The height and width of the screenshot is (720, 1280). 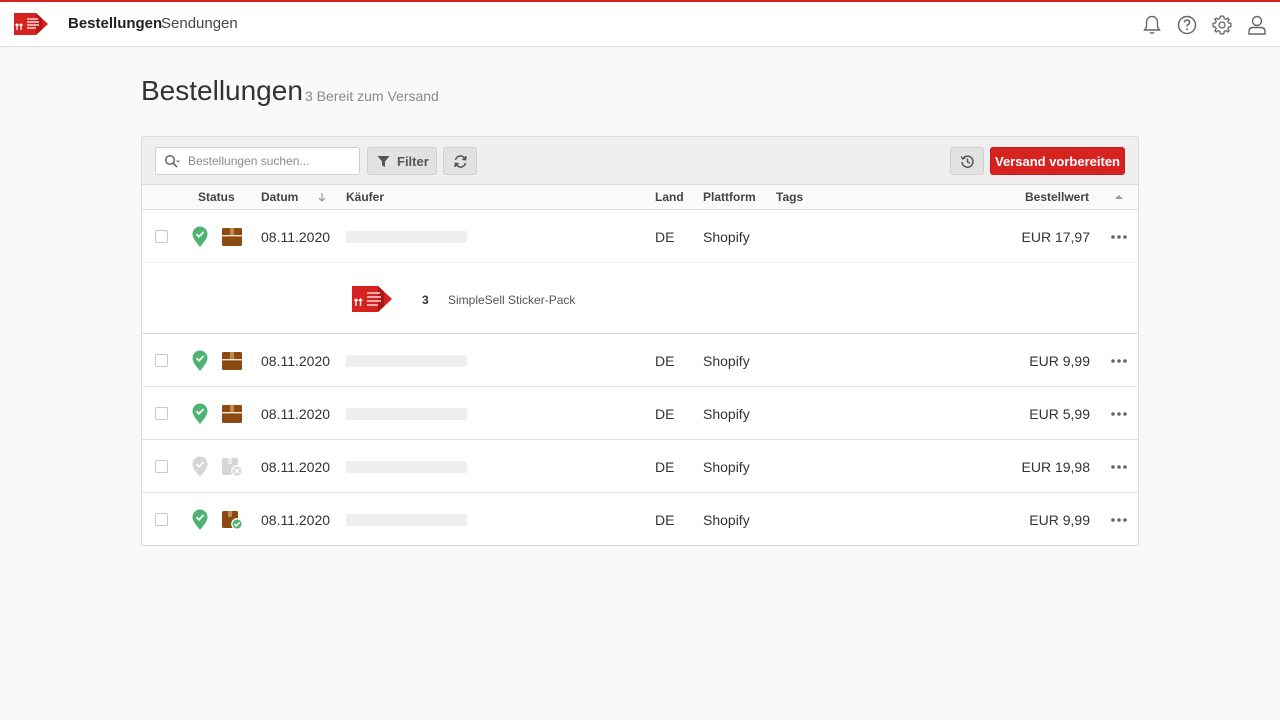 I want to click on nav-item-sendungen: Sendungen, so click(x=199, y=23).